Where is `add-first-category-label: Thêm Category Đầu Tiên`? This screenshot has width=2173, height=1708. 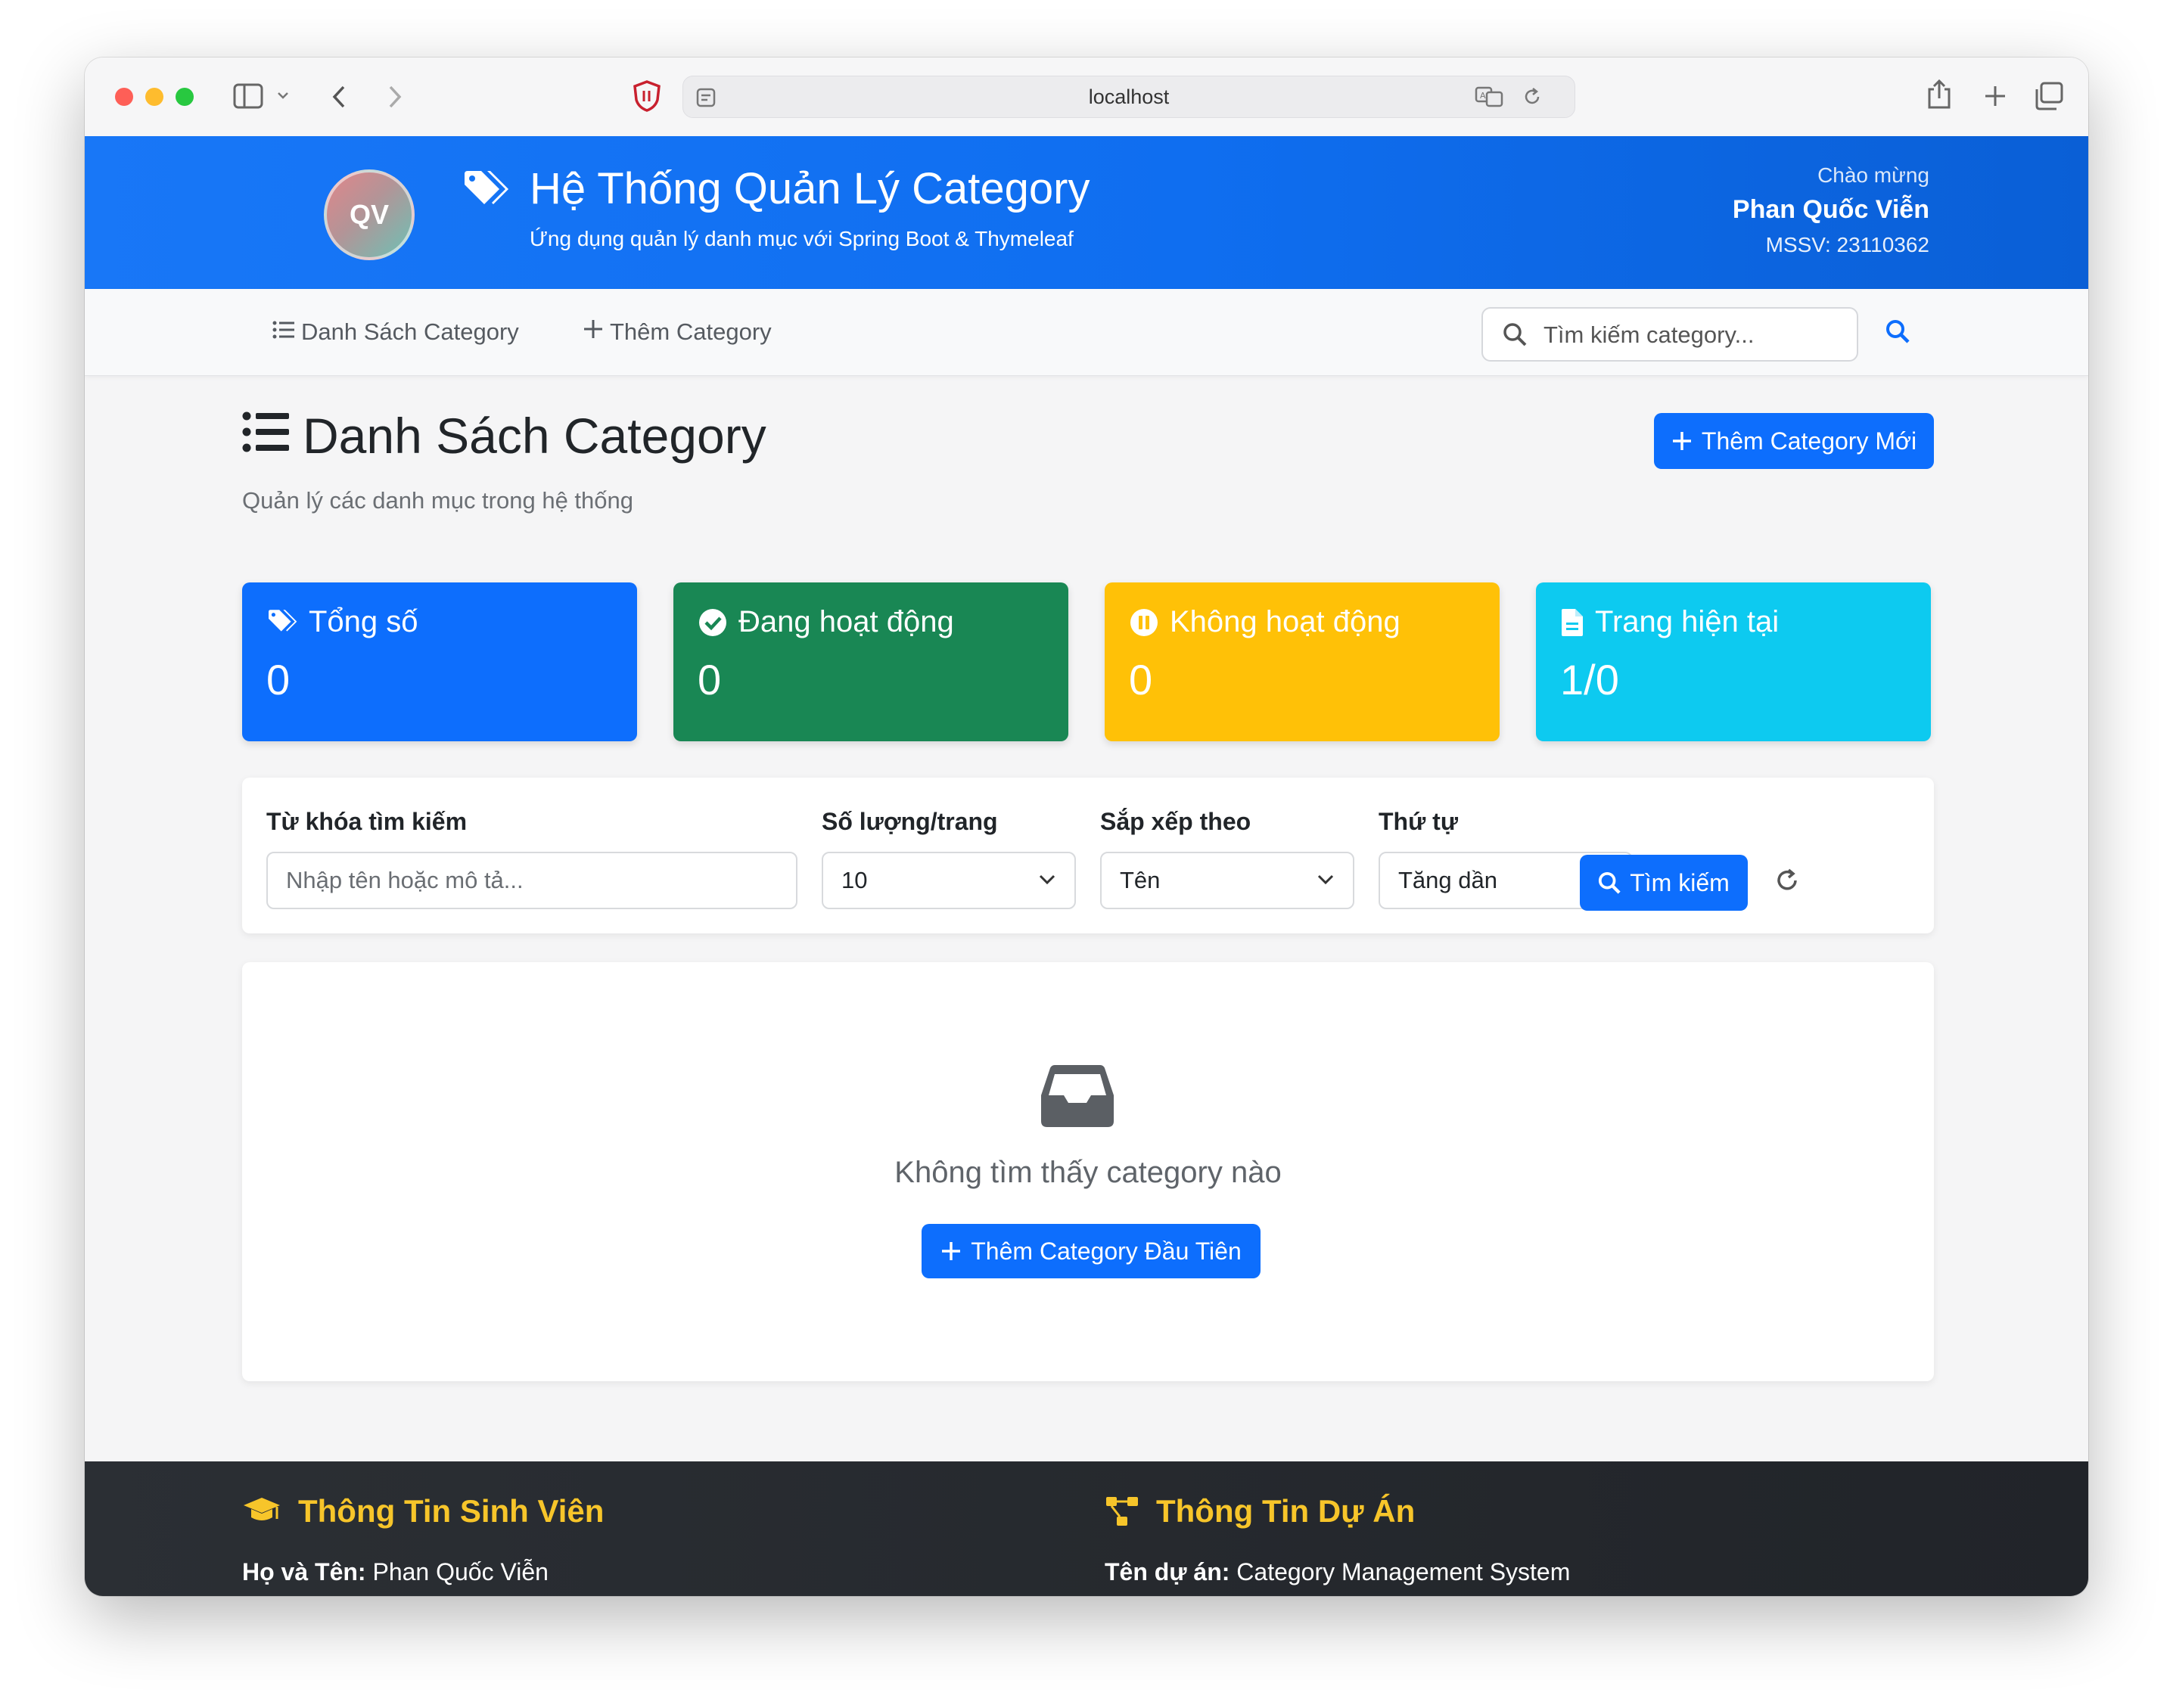 add-first-category-label: Thêm Category Đầu Tiên is located at coordinates (1106, 1251).